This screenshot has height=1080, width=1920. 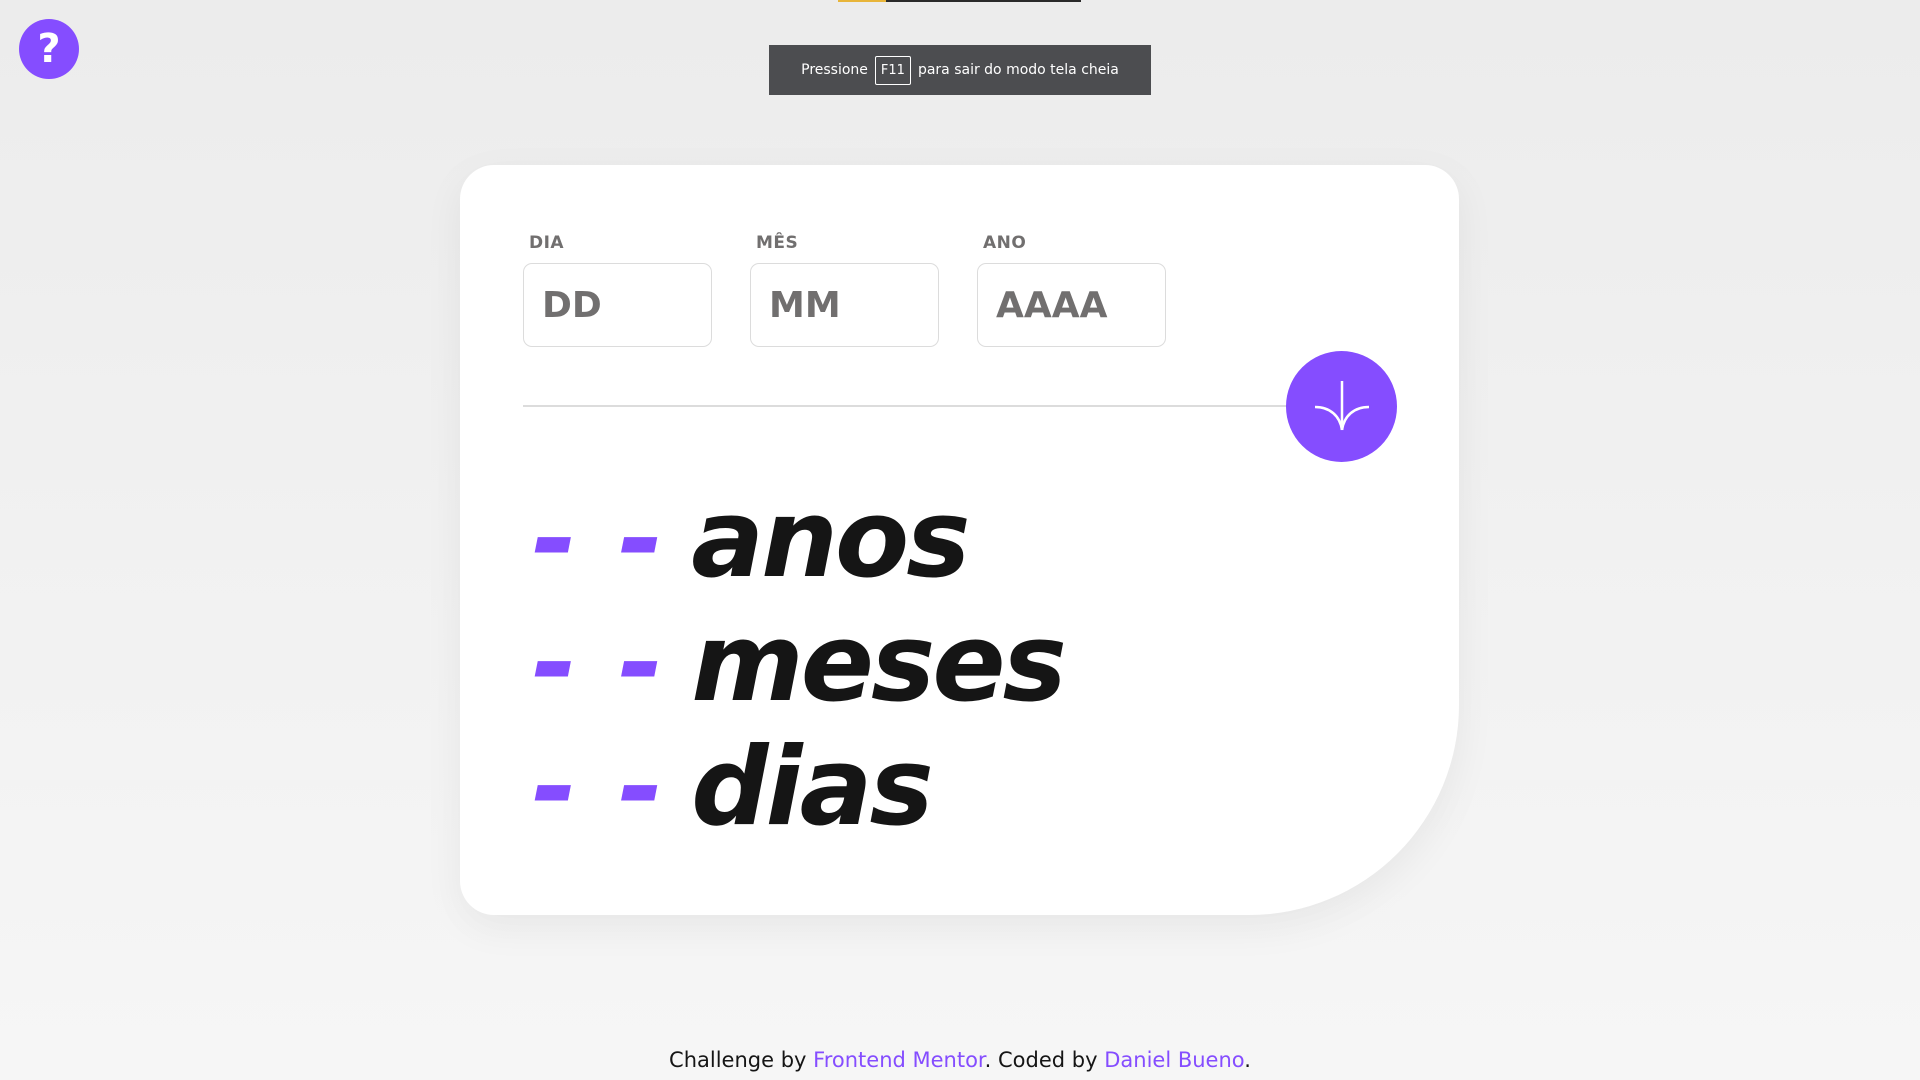 What do you see at coordinates (617, 305) in the screenshot?
I see `day-input` at bounding box center [617, 305].